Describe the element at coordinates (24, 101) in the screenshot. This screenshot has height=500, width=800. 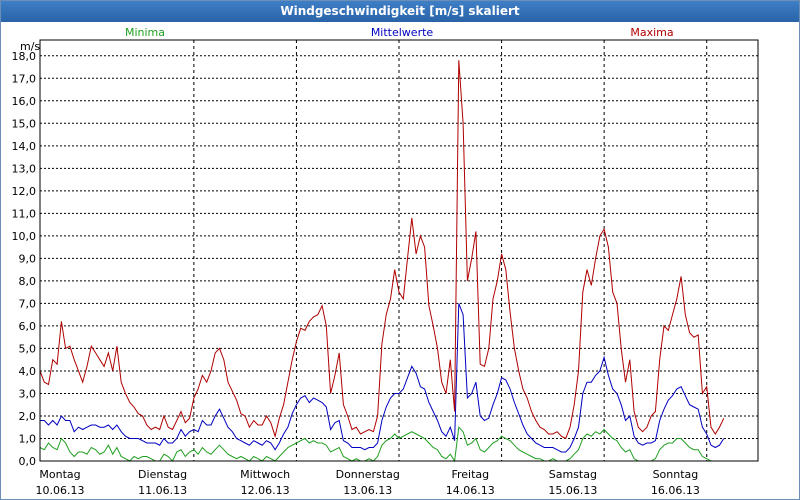
I see `y-tick-label: 16,0` at that location.